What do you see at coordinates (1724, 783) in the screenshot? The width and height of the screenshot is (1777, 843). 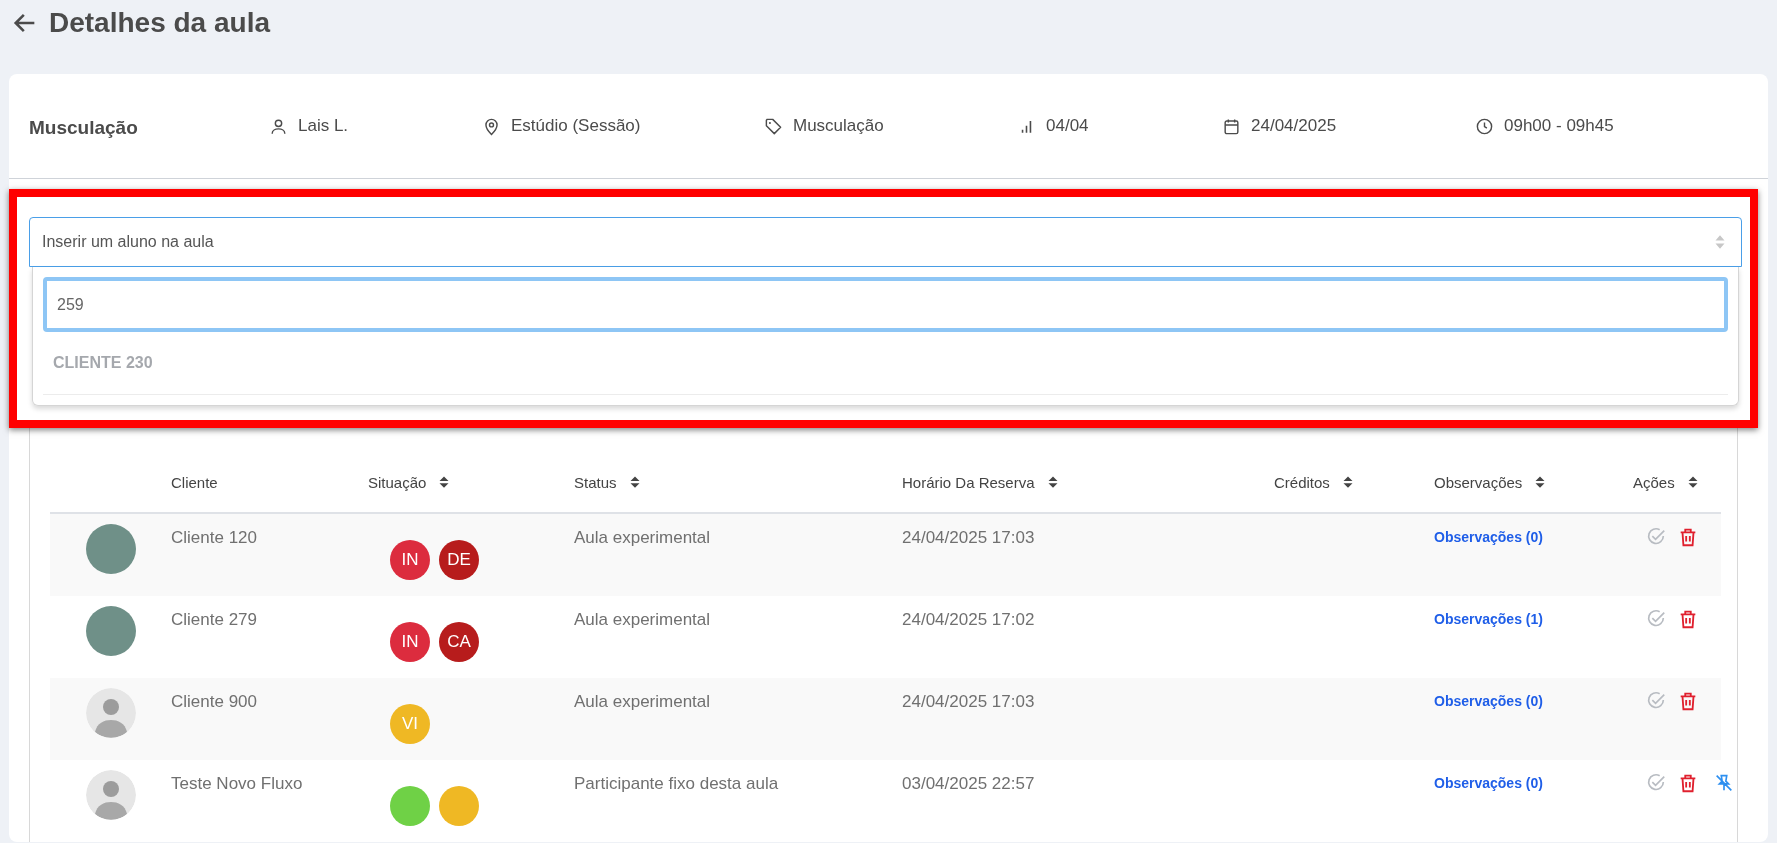 I see `pin-off-icon` at bounding box center [1724, 783].